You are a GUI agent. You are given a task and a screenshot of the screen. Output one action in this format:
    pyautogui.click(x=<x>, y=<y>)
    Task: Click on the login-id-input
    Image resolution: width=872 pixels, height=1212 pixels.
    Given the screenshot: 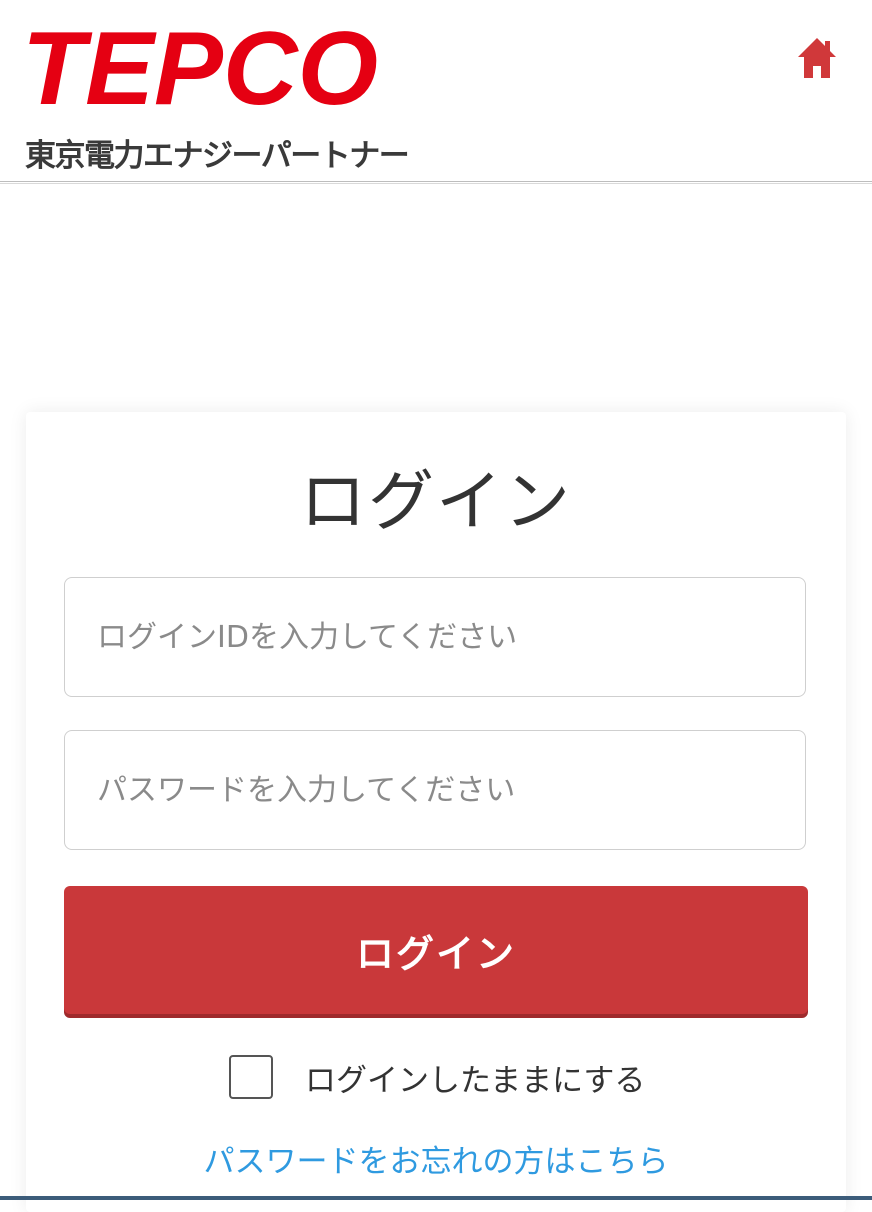 What is the action you would take?
    pyautogui.click(x=435, y=637)
    